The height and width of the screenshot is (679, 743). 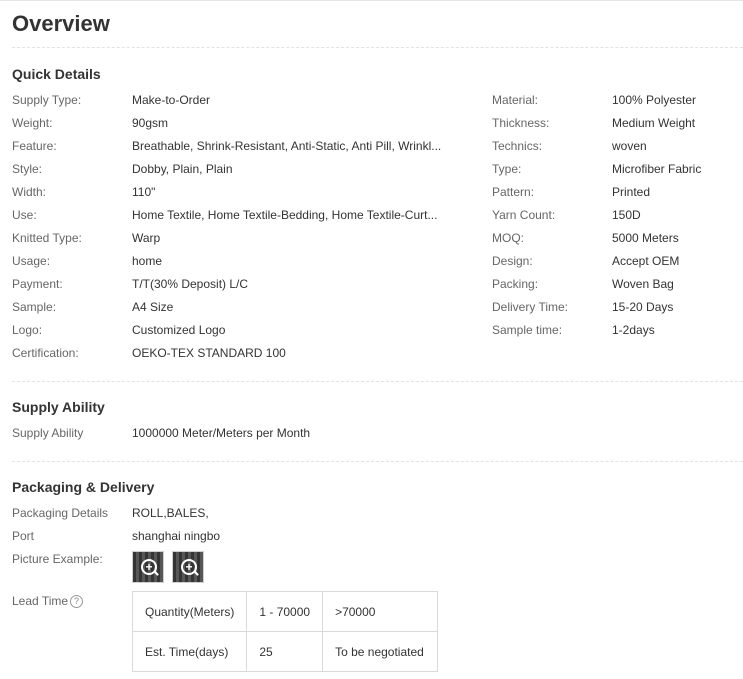 I want to click on table-row: Est. Time(days) 25 To be negotiated, so click(x=285, y=651).